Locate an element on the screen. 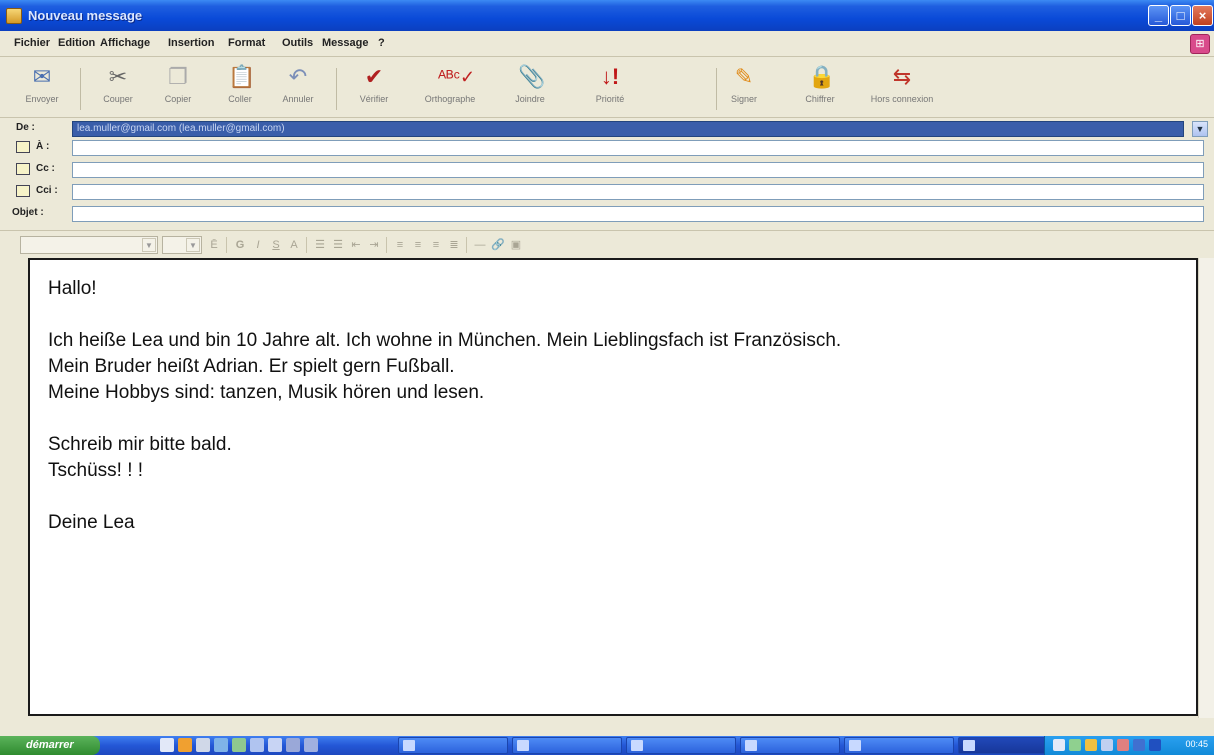 The width and height of the screenshot is (1214, 755). close-button: × is located at coordinates (1202, 15).